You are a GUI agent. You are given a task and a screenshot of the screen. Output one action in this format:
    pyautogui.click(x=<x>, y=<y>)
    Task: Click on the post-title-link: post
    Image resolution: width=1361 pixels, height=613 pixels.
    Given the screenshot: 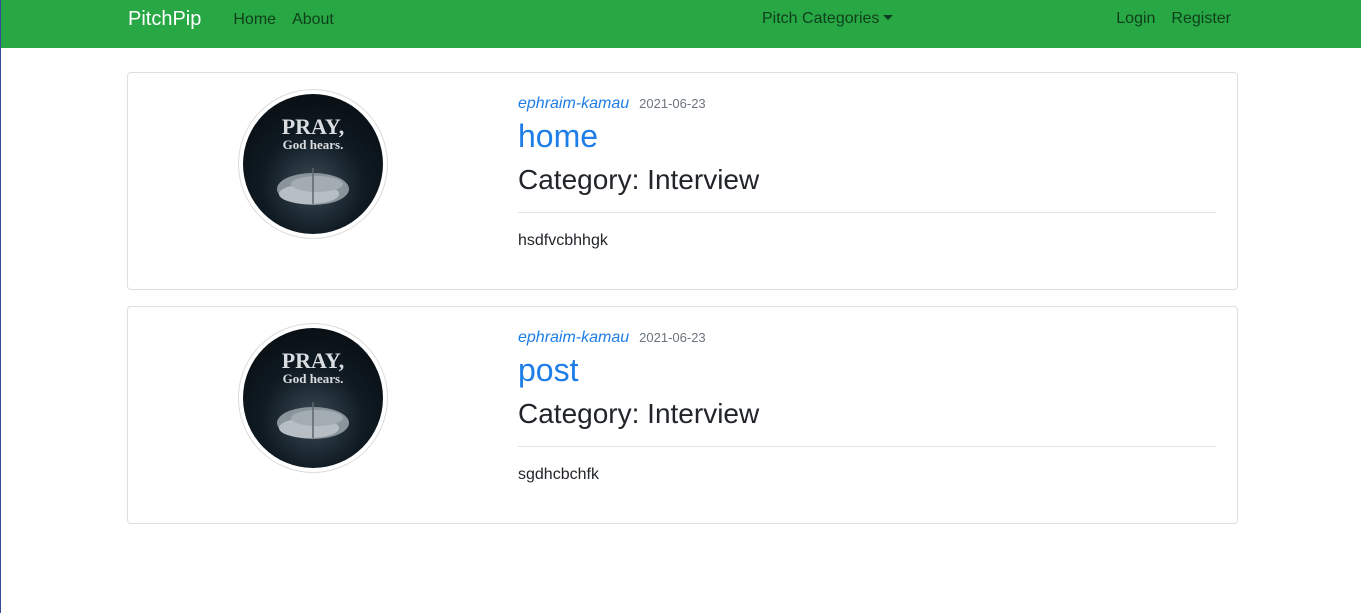 What is the action you would take?
    pyautogui.click(x=548, y=370)
    